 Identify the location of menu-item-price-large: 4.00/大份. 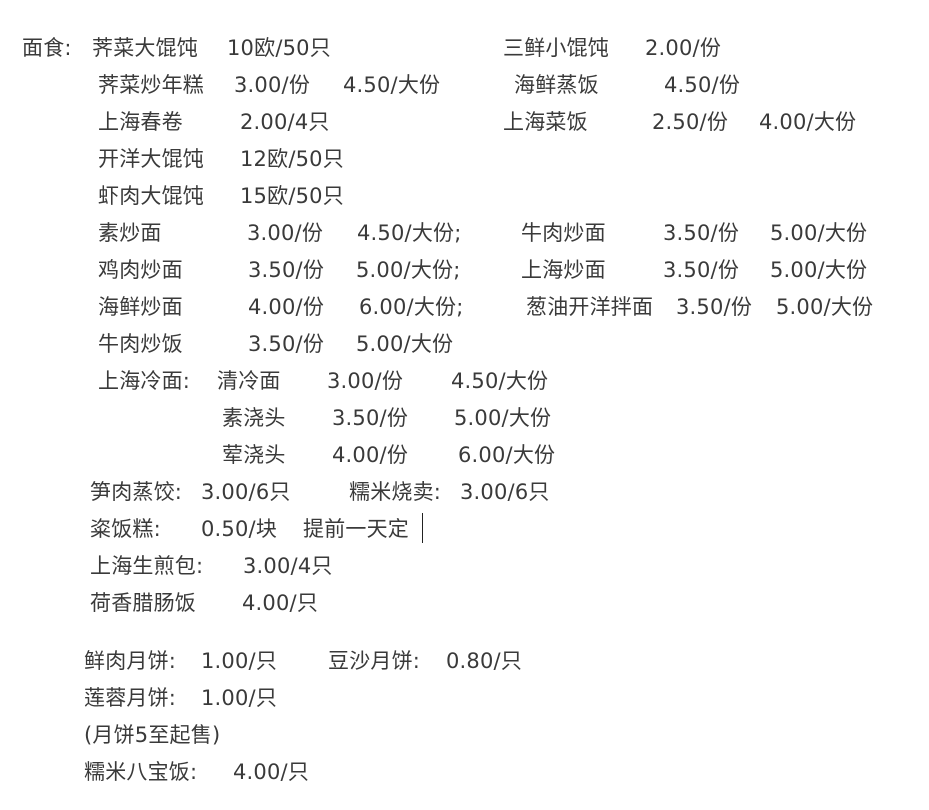
(808, 122).